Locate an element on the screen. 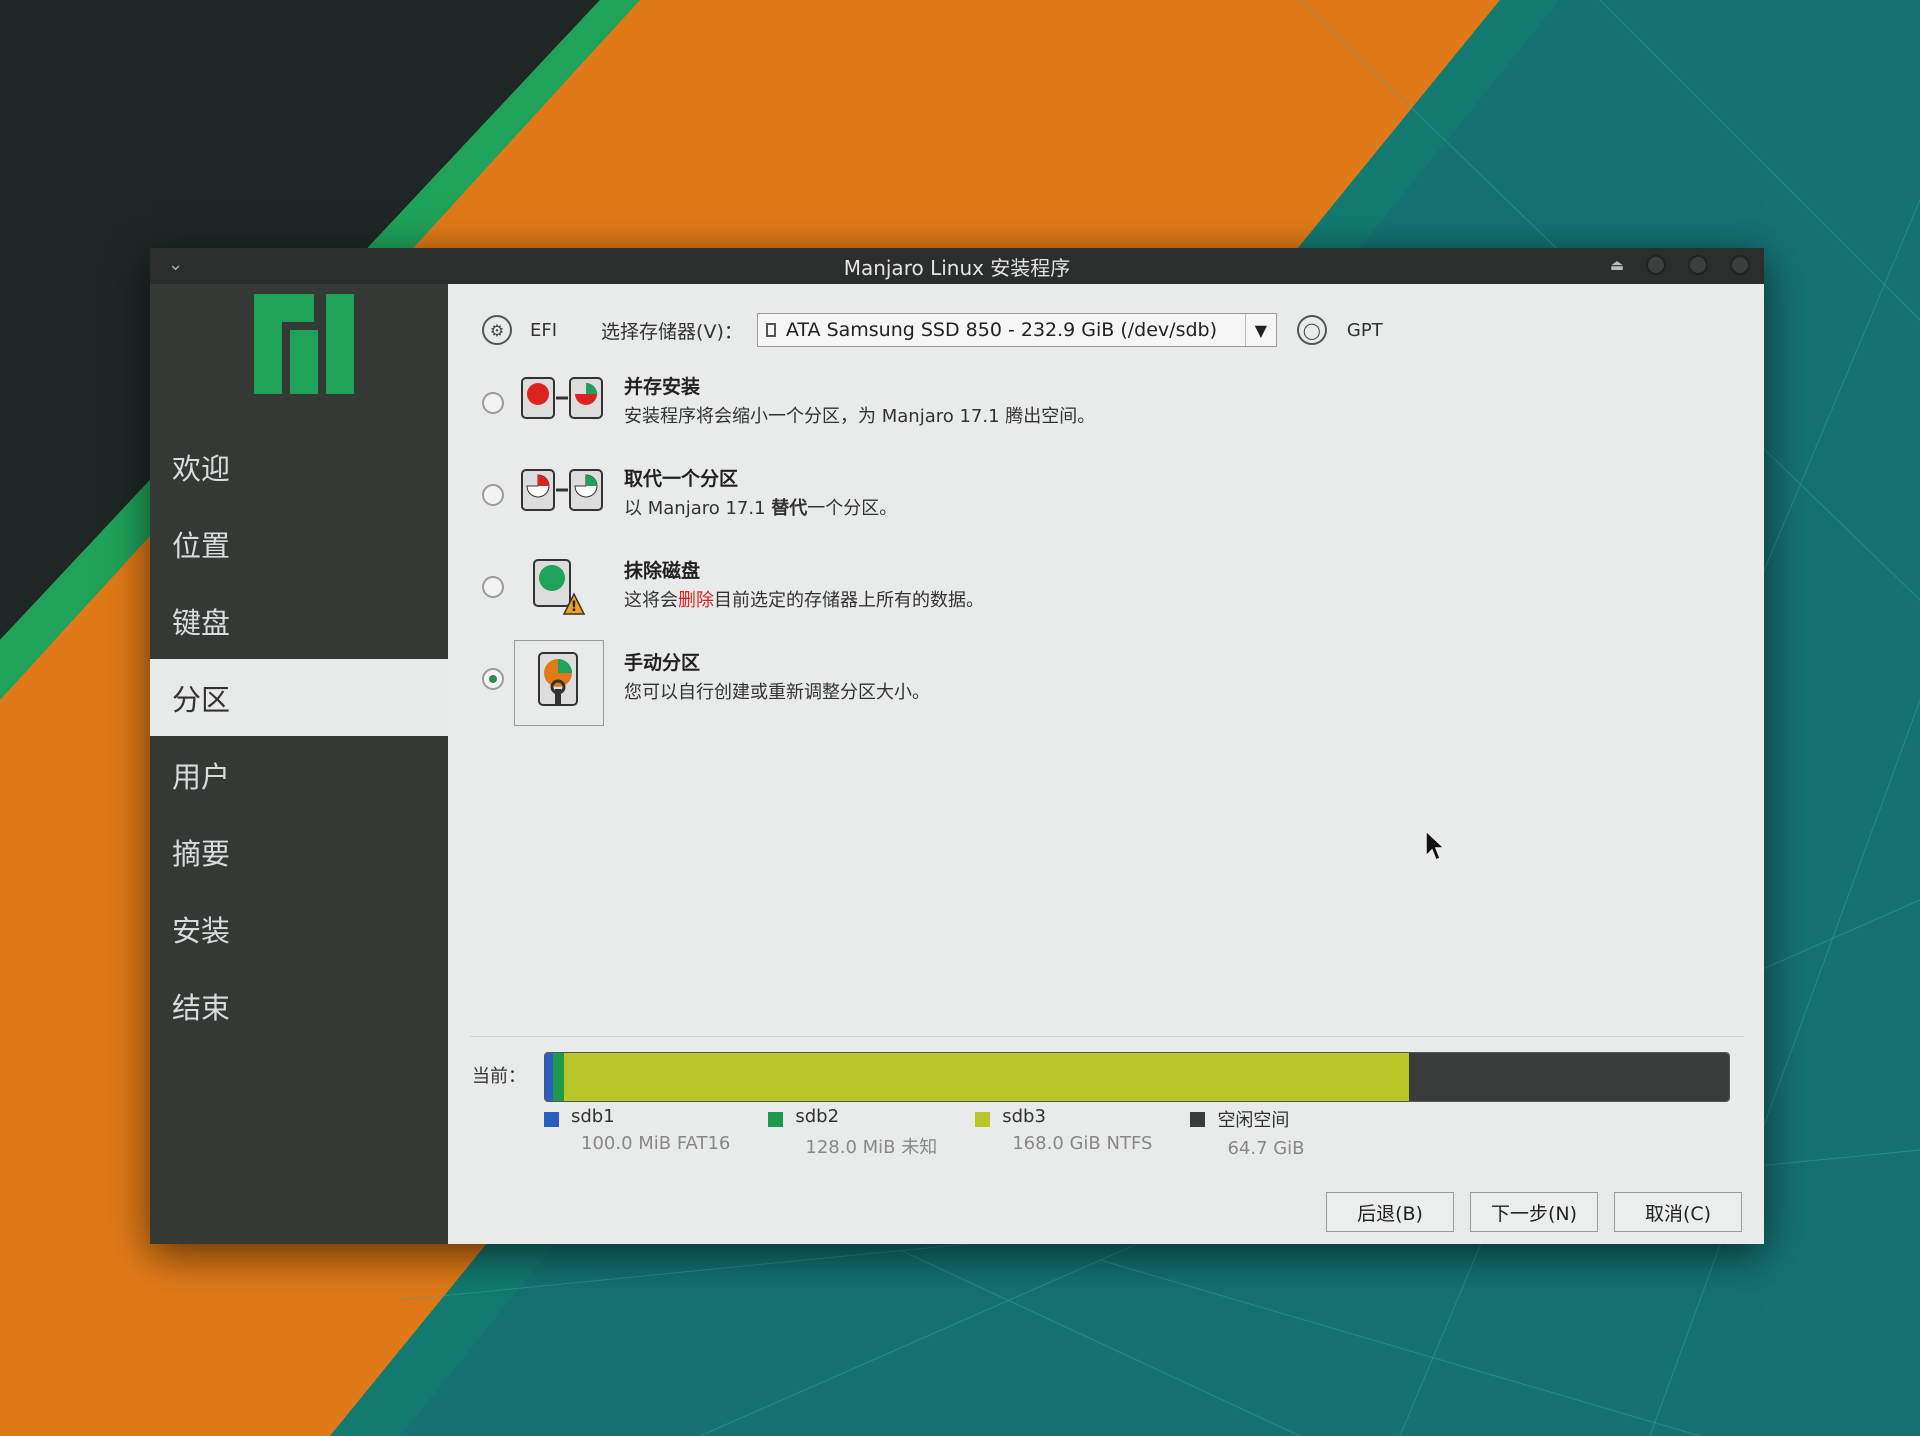 This screenshot has height=1436, width=1920. legend-name: sdb1 is located at coordinates (593, 1116).